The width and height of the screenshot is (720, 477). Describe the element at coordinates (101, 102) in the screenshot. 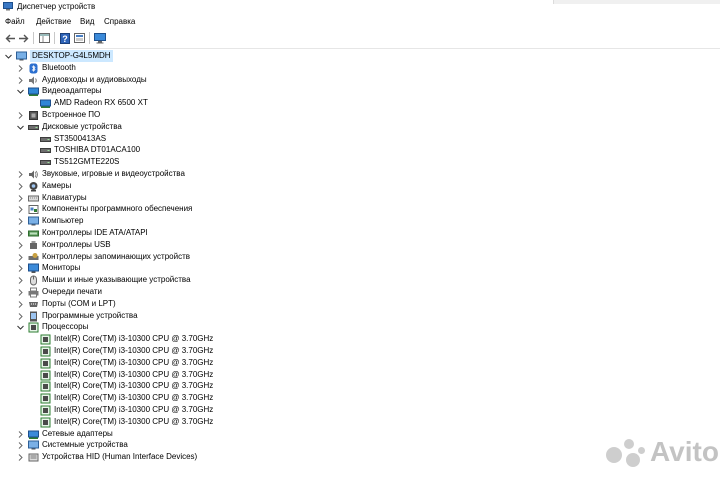

I see `tree-item-label: AMD Radeon RX 6500 XT` at that location.